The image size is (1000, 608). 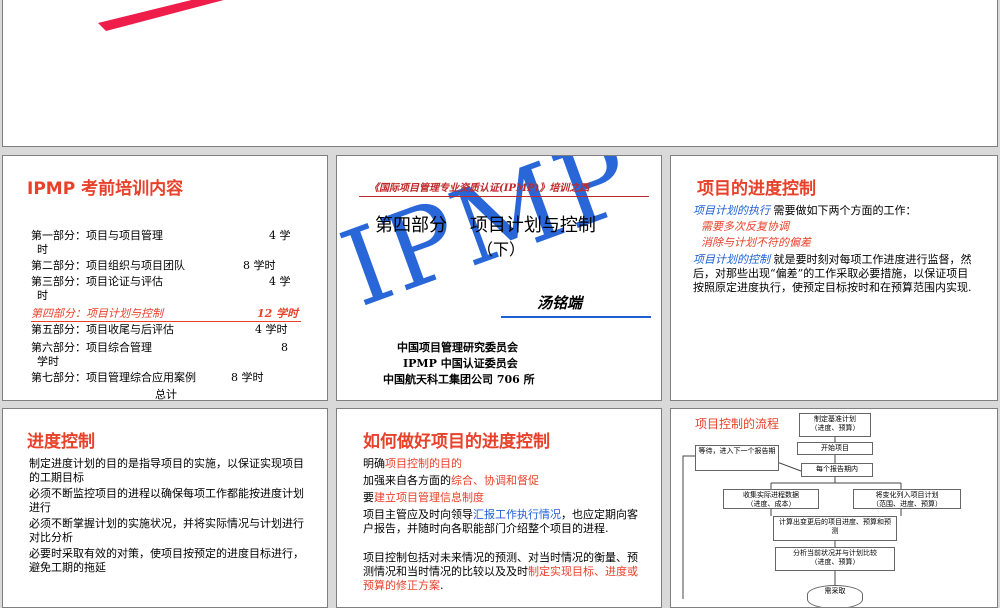 I want to click on flow-box-changes: 将变化列入项目计划 （范围、进度、预算）, so click(x=907, y=499).